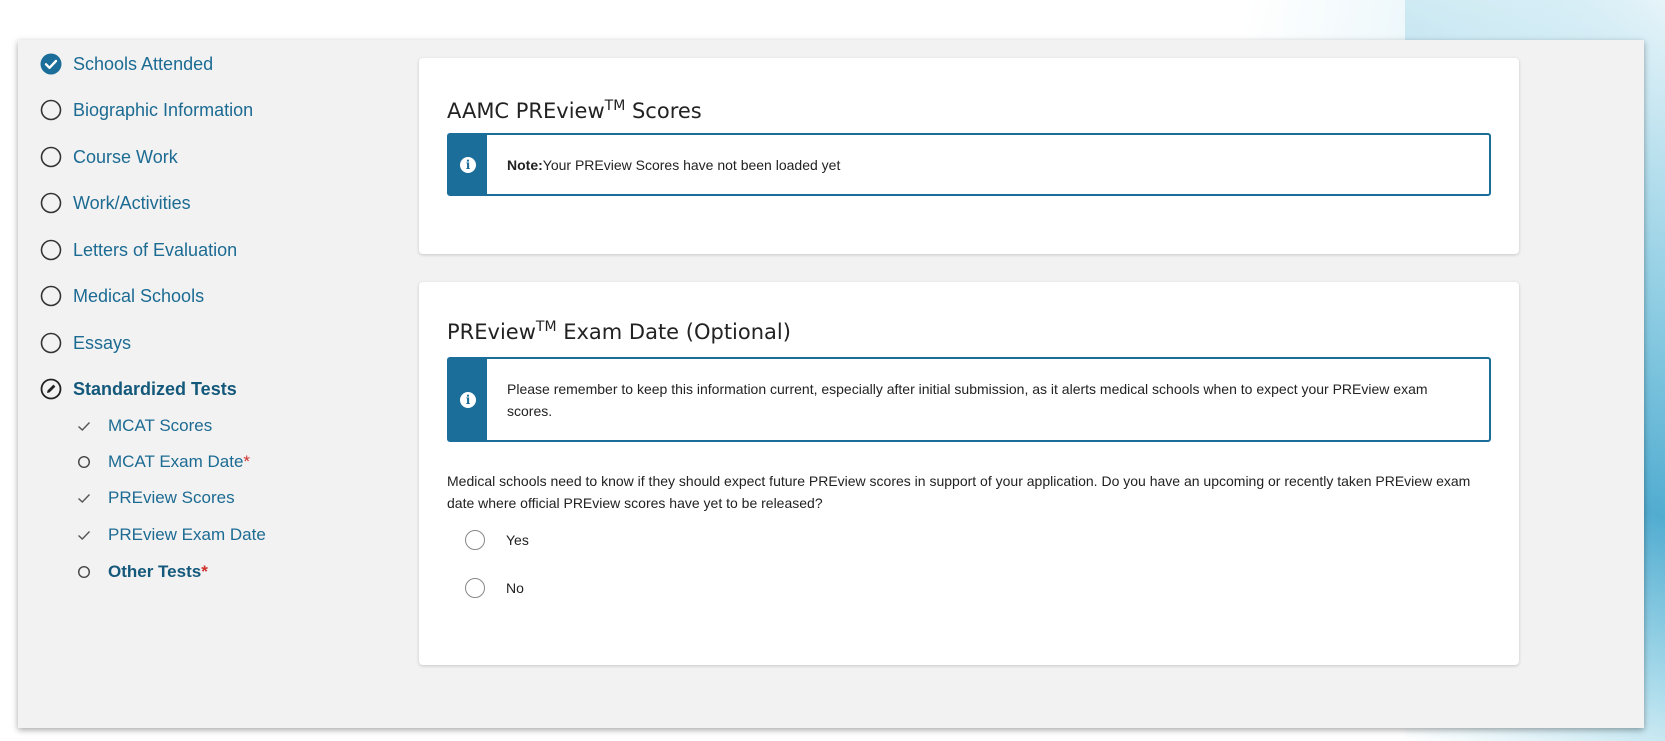  What do you see at coordinates (155, 388) in the screenshot?
I see `sidebar-item-label: Standardized Tests` at bounding box center [155, 388].